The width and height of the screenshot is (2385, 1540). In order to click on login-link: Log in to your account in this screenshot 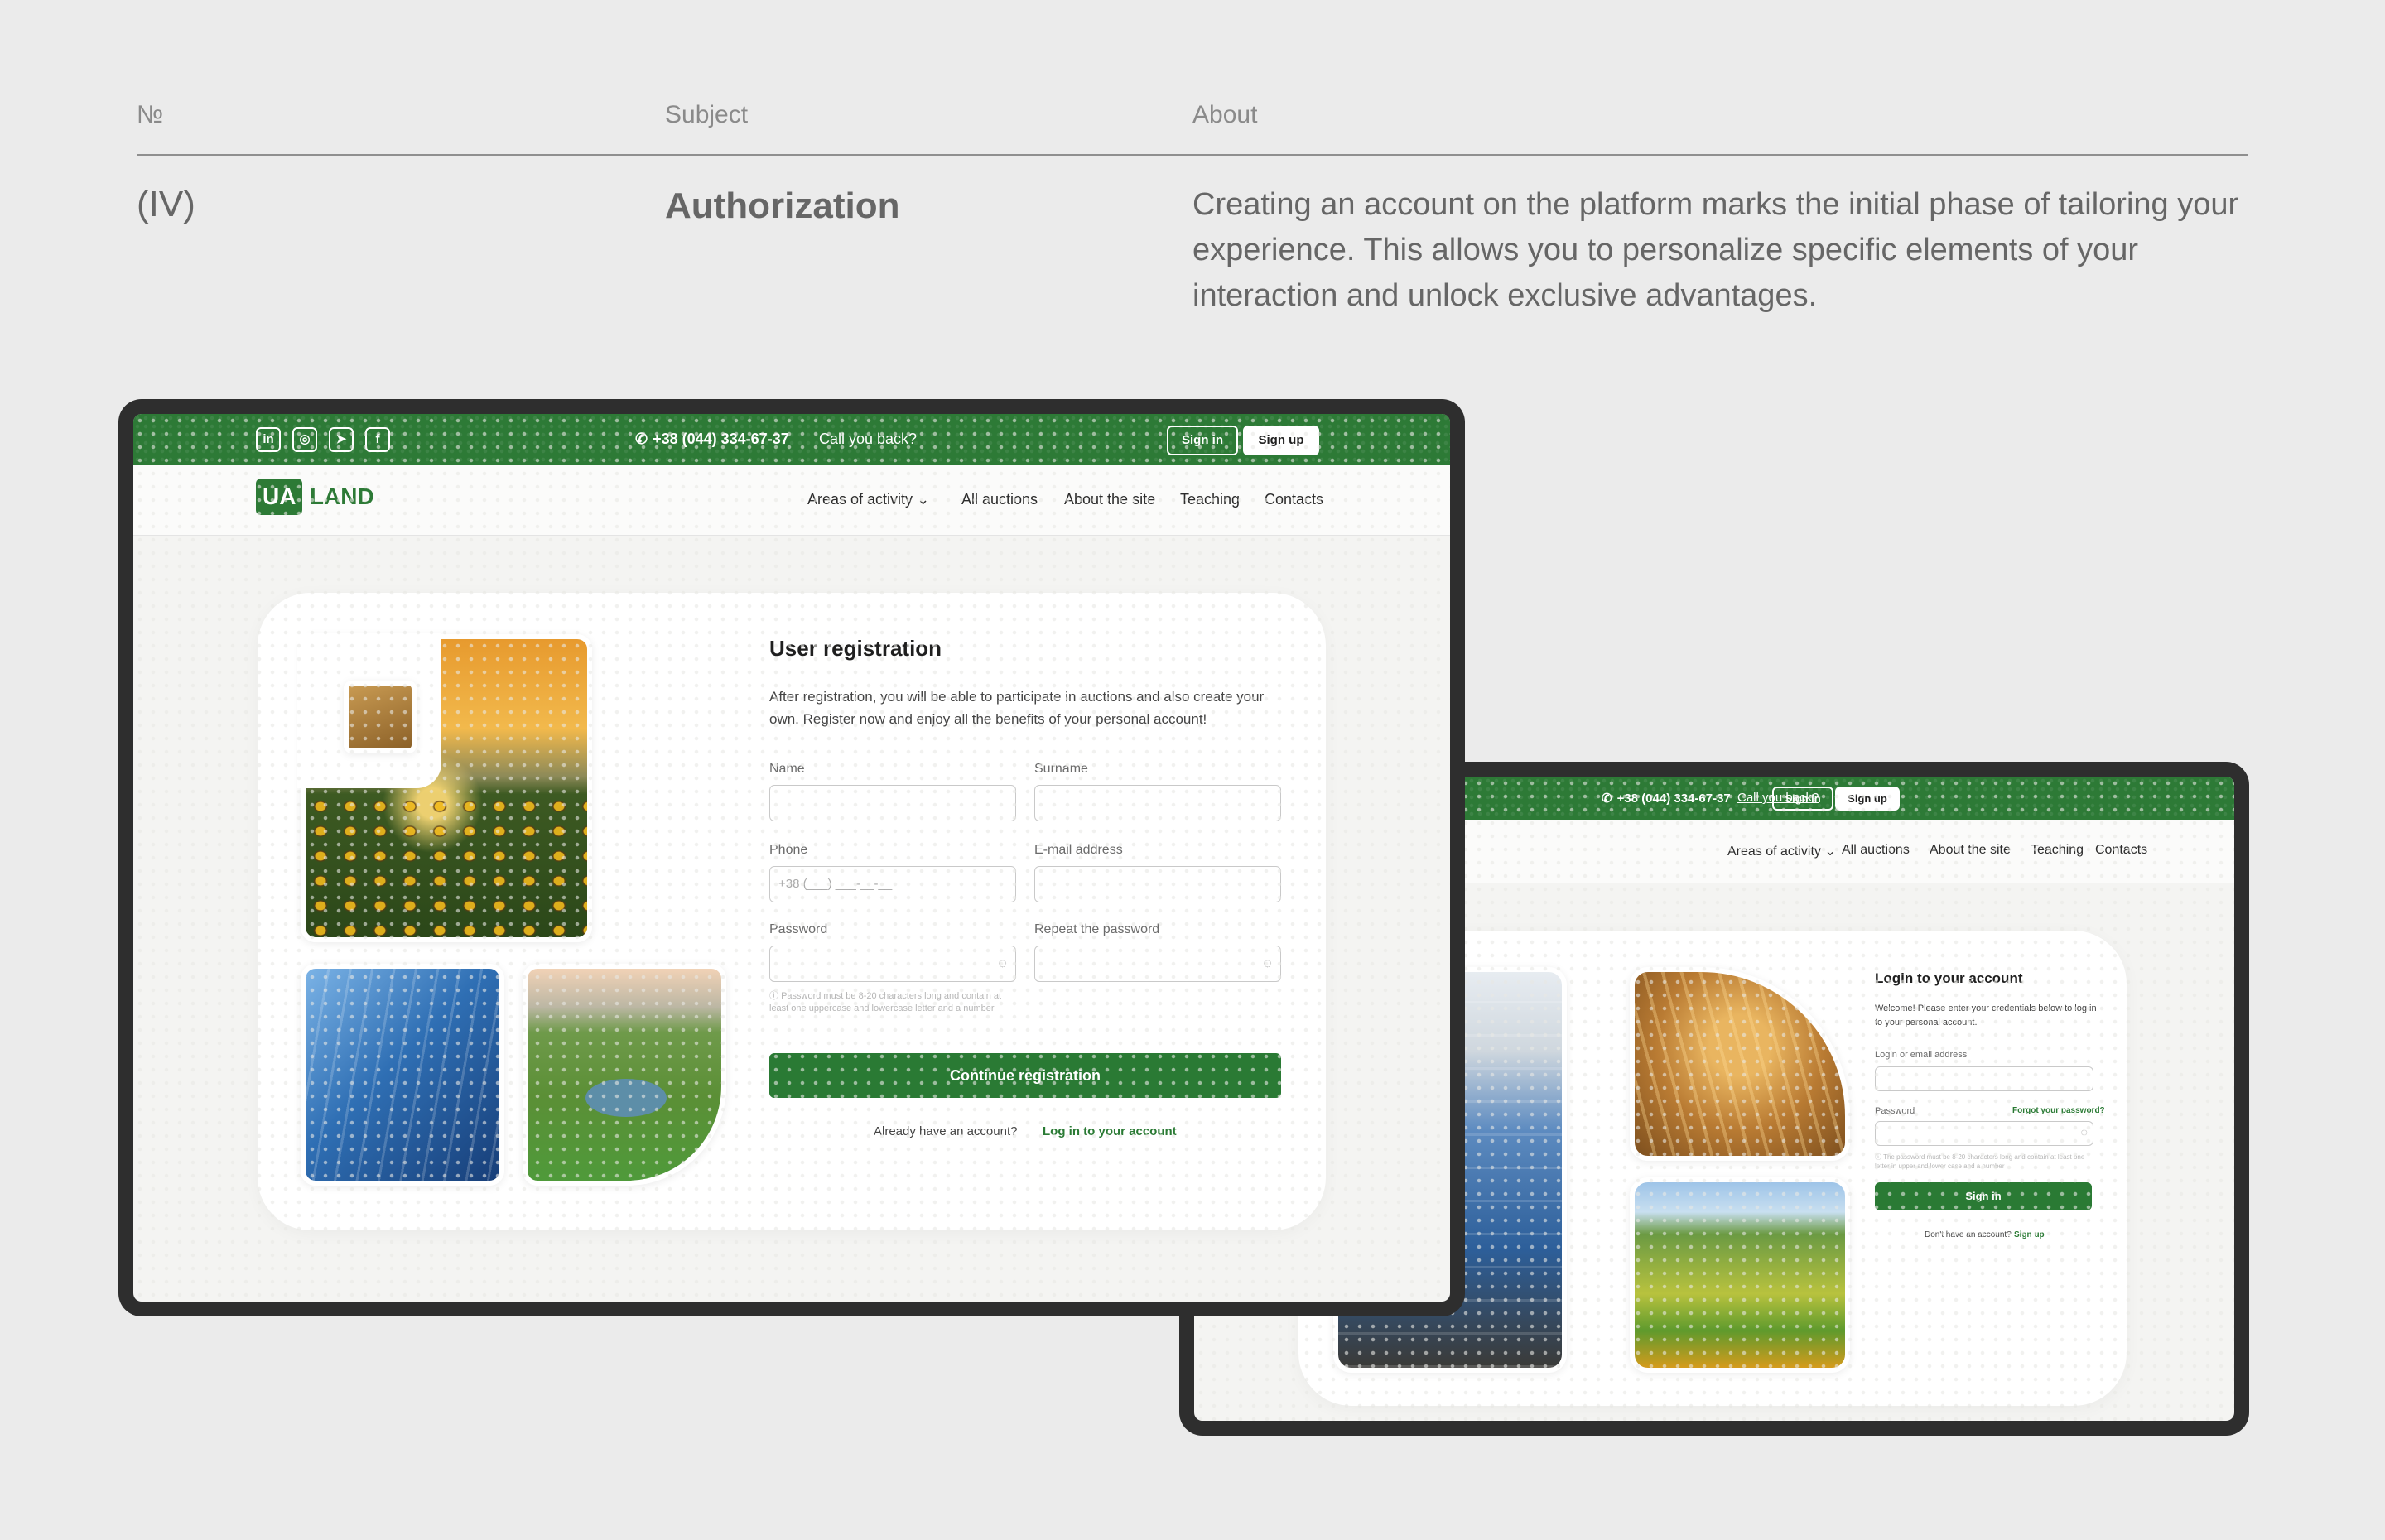, I will do `click(1110, 1131)`.